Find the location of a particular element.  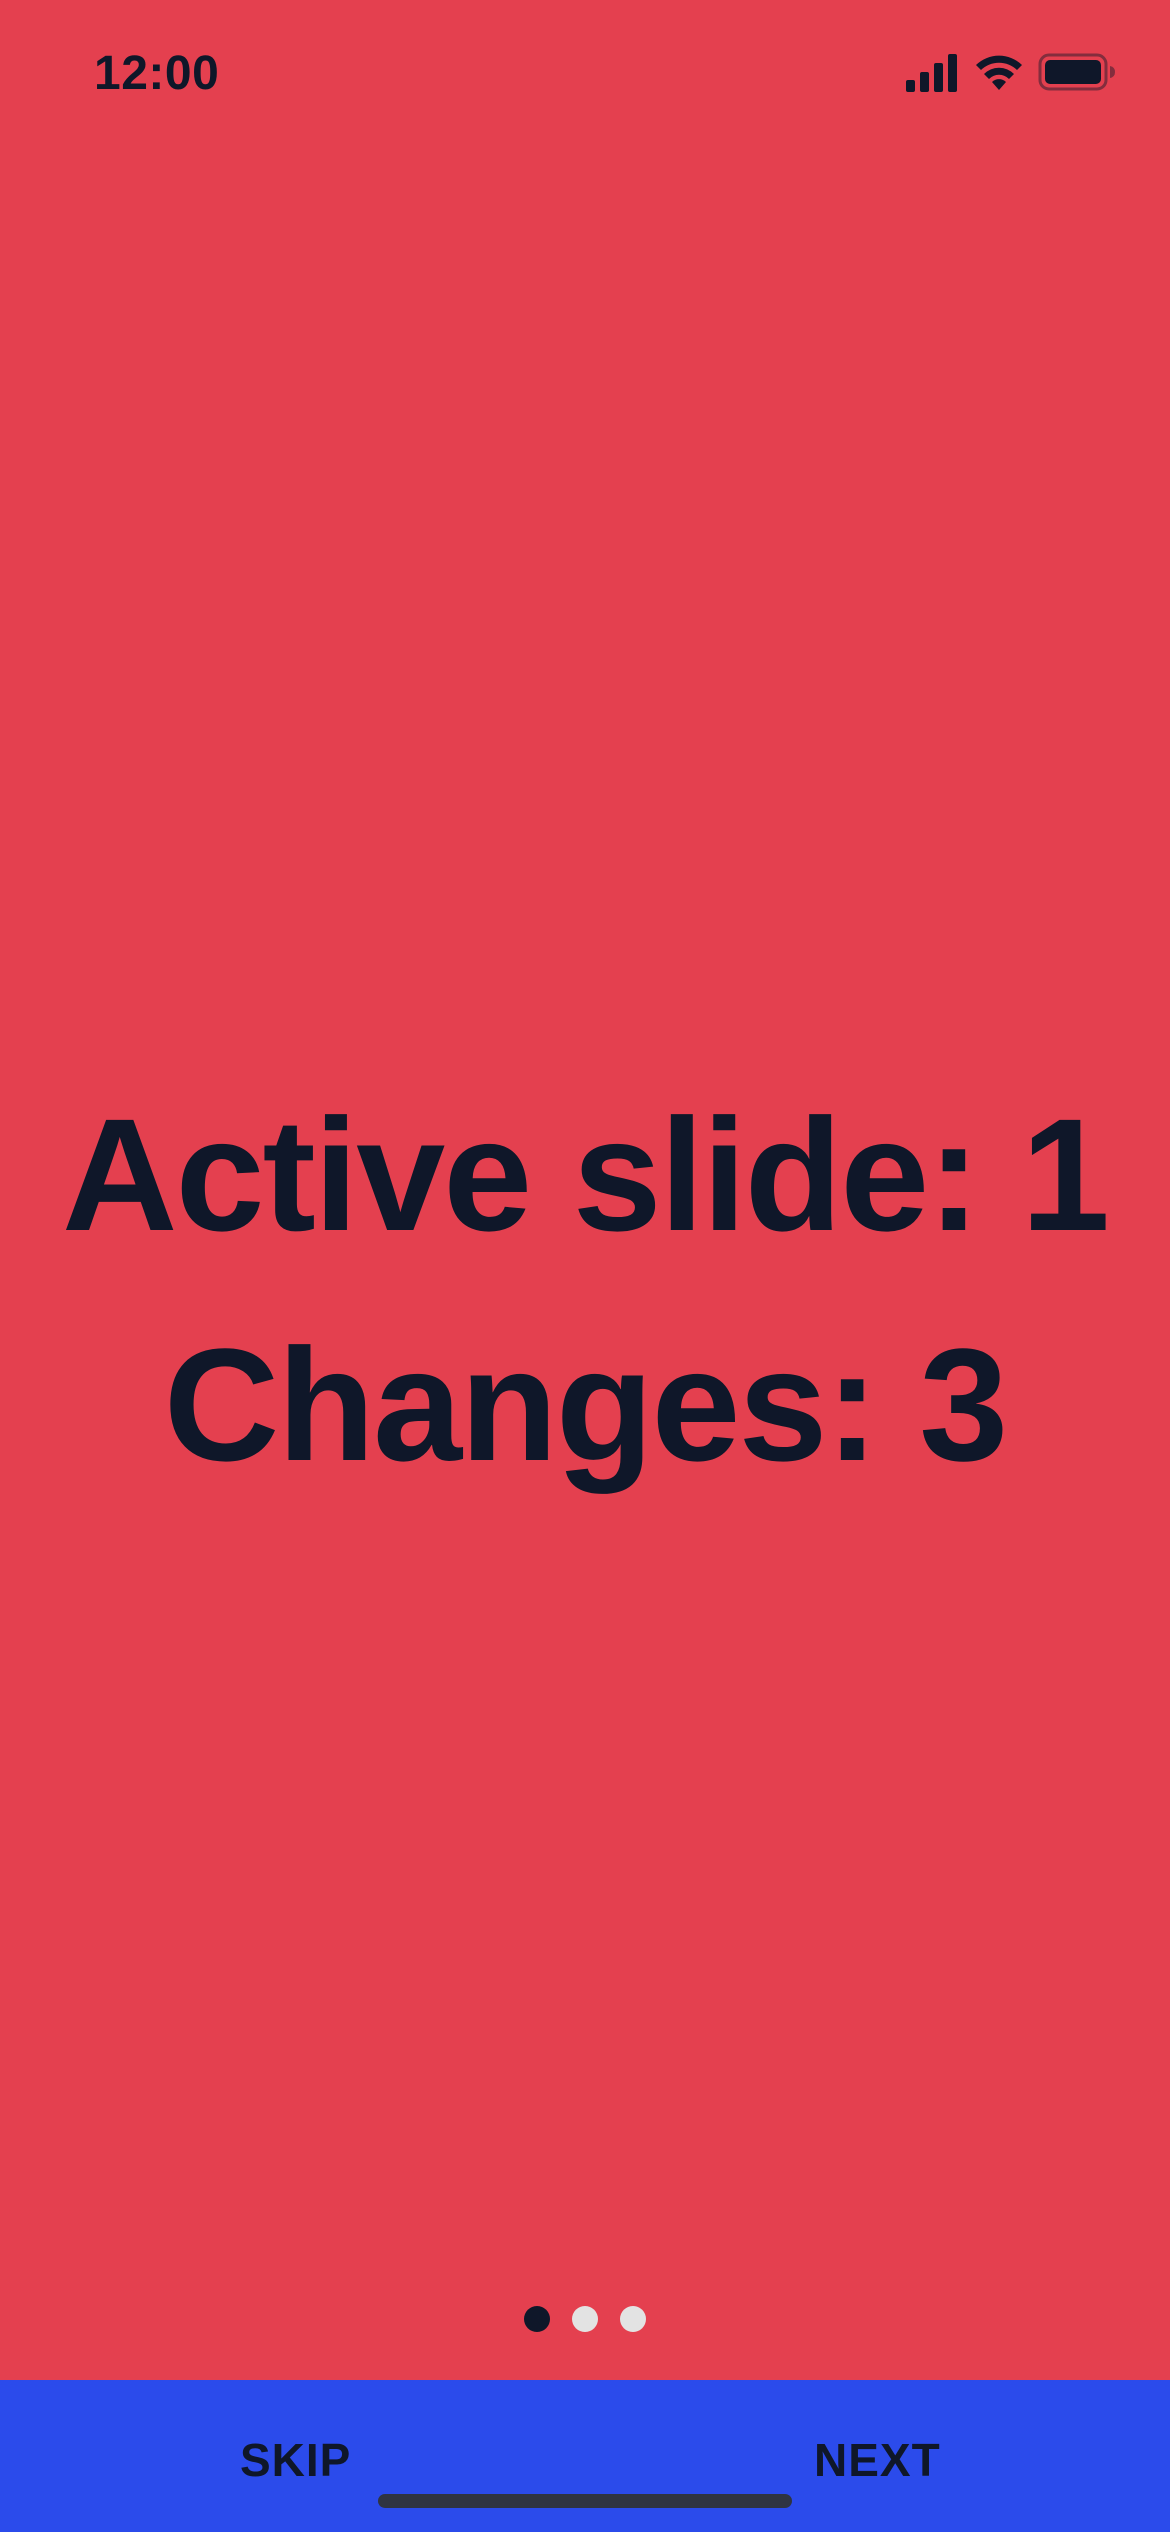

next-button: NEXT is located at coordinates (877, 2460).